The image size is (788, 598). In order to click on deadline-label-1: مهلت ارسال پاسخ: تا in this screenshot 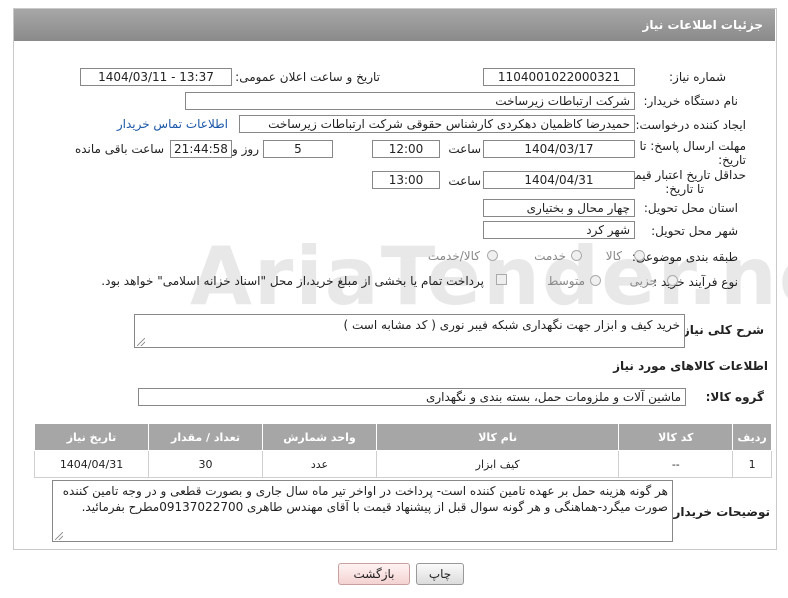, I will do `click(692, 146)`.